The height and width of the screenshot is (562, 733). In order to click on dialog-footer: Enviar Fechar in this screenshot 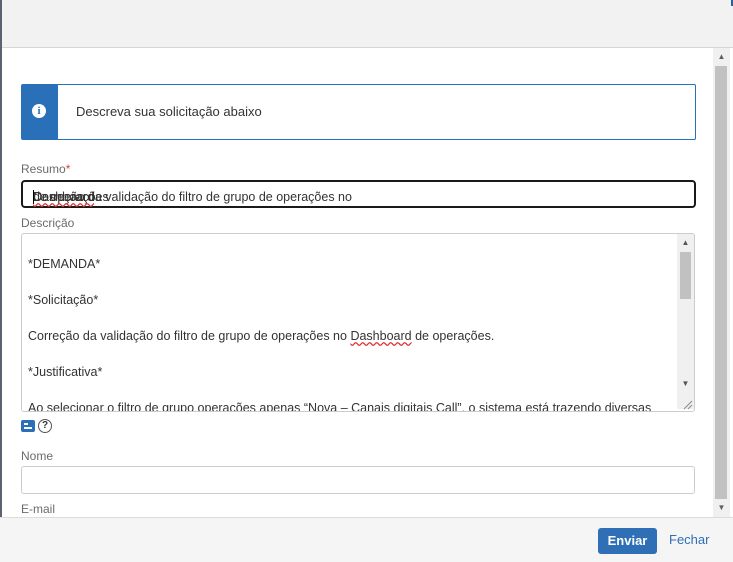, I will do `click(366, 539)`.